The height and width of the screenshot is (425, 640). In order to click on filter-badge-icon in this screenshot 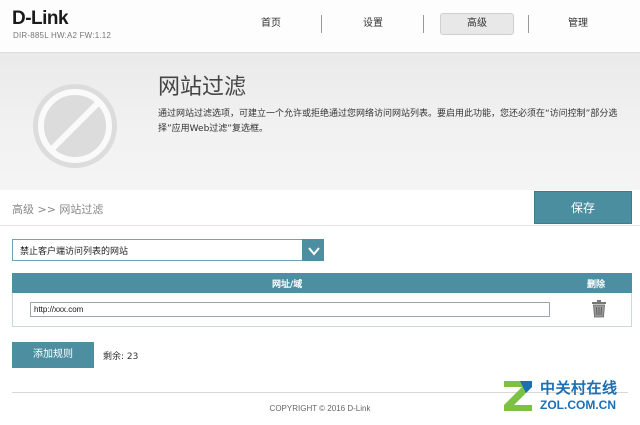, I will do `click(75, 126)`.